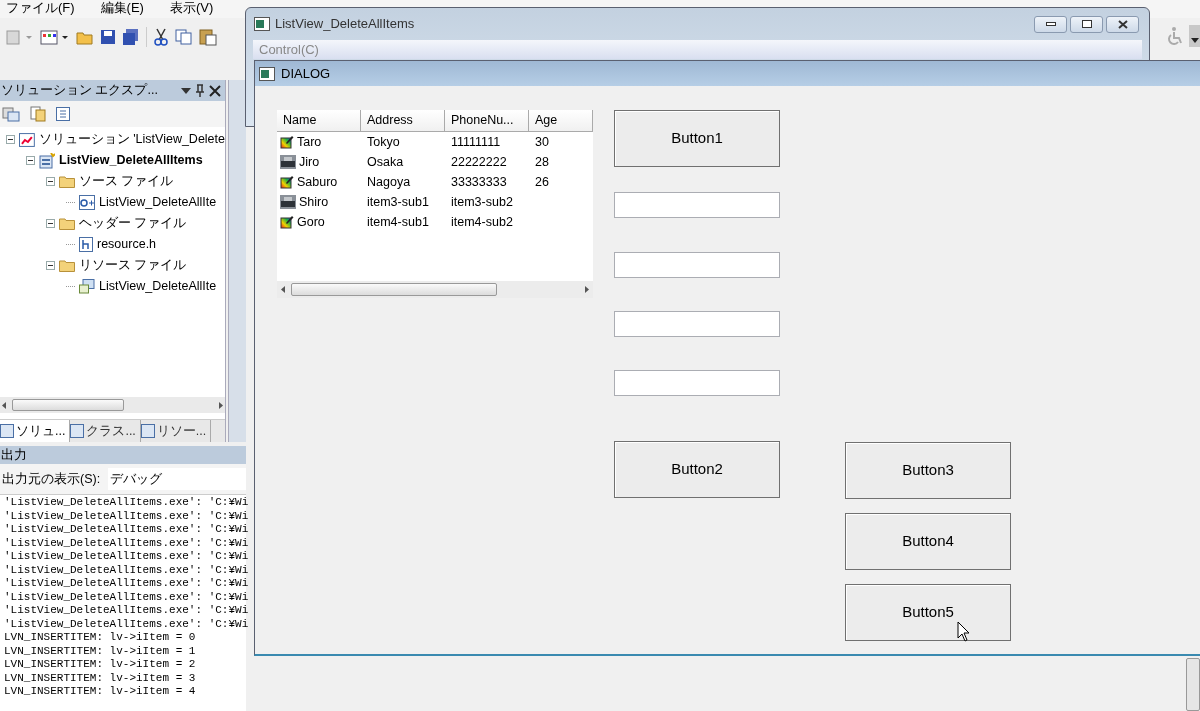 This screenshot has width=1200, height=711. What do you see at coordinates (63, 114) in the screenshot?
I see `code-view-icon` at bounding box center [63, 114].